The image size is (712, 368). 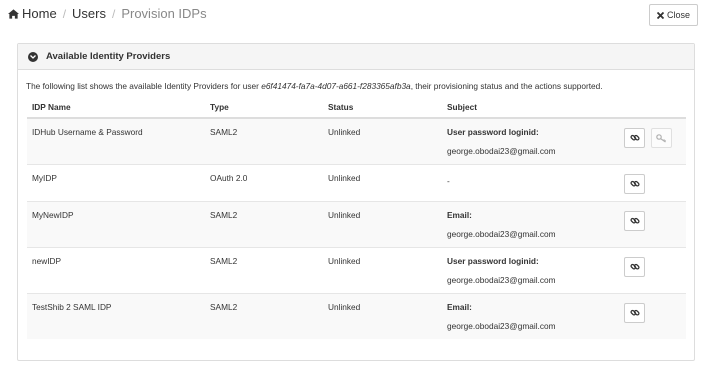 I want to click on user-id: e6f41474-fa7a-4d07-a661-f283365afb3a, so click(x=336, y=86).